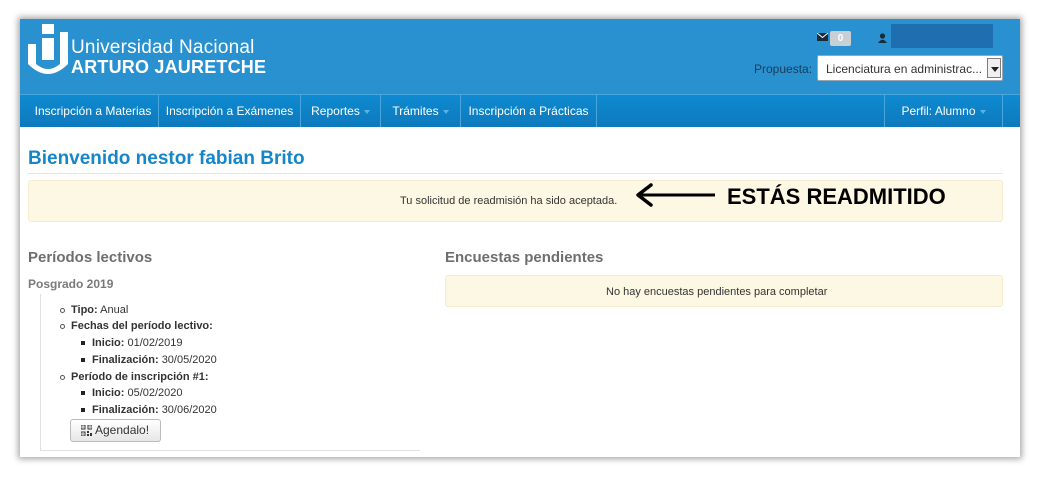  Describe the element at coordinates (166, 158) in the screenshot. I see `page-title: Bienvenido nestor fabian Brito` at that location.